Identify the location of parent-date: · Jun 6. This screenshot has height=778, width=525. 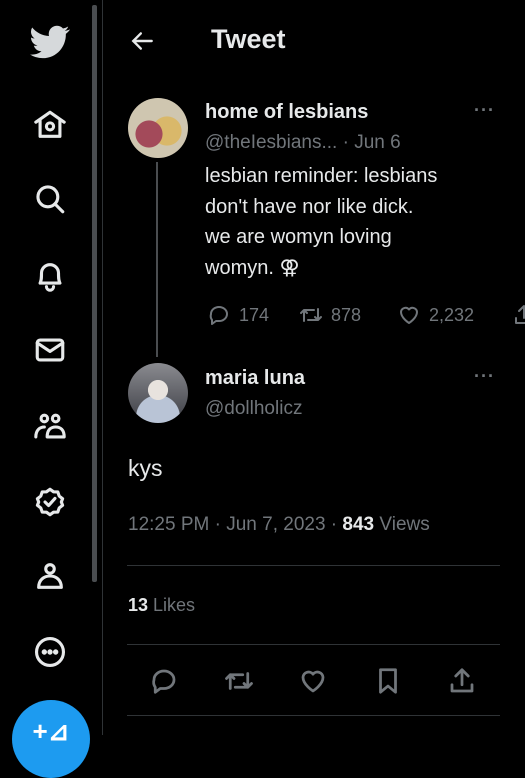
(372, 142).